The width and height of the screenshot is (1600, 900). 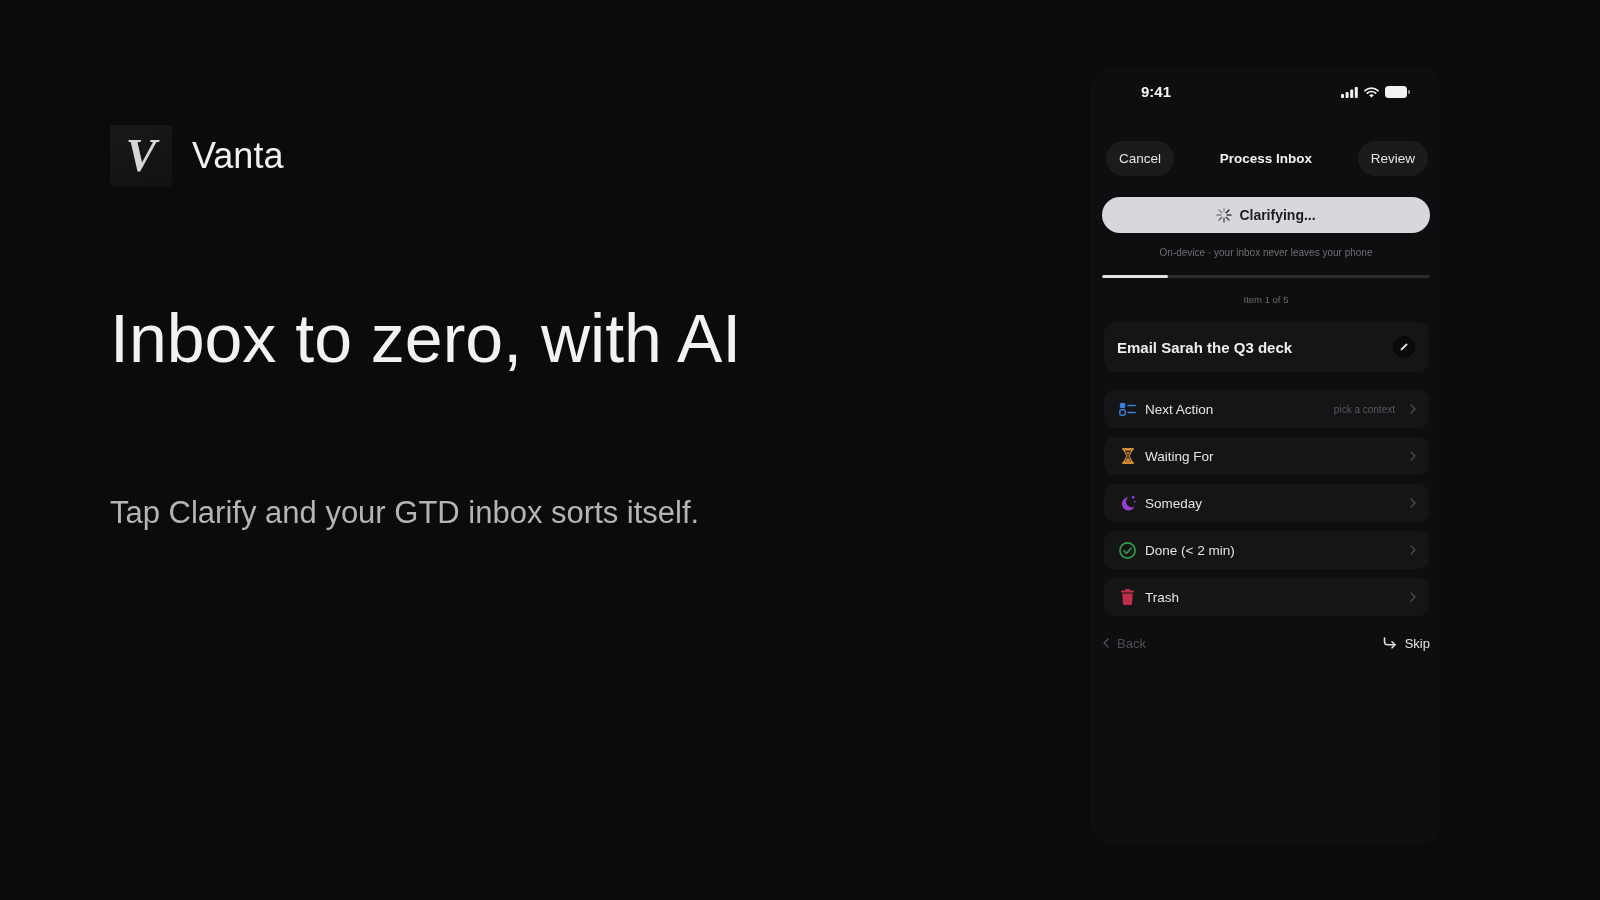 I want to click on destination-option: Done (< 2 min), so click(x=1266, y=550).